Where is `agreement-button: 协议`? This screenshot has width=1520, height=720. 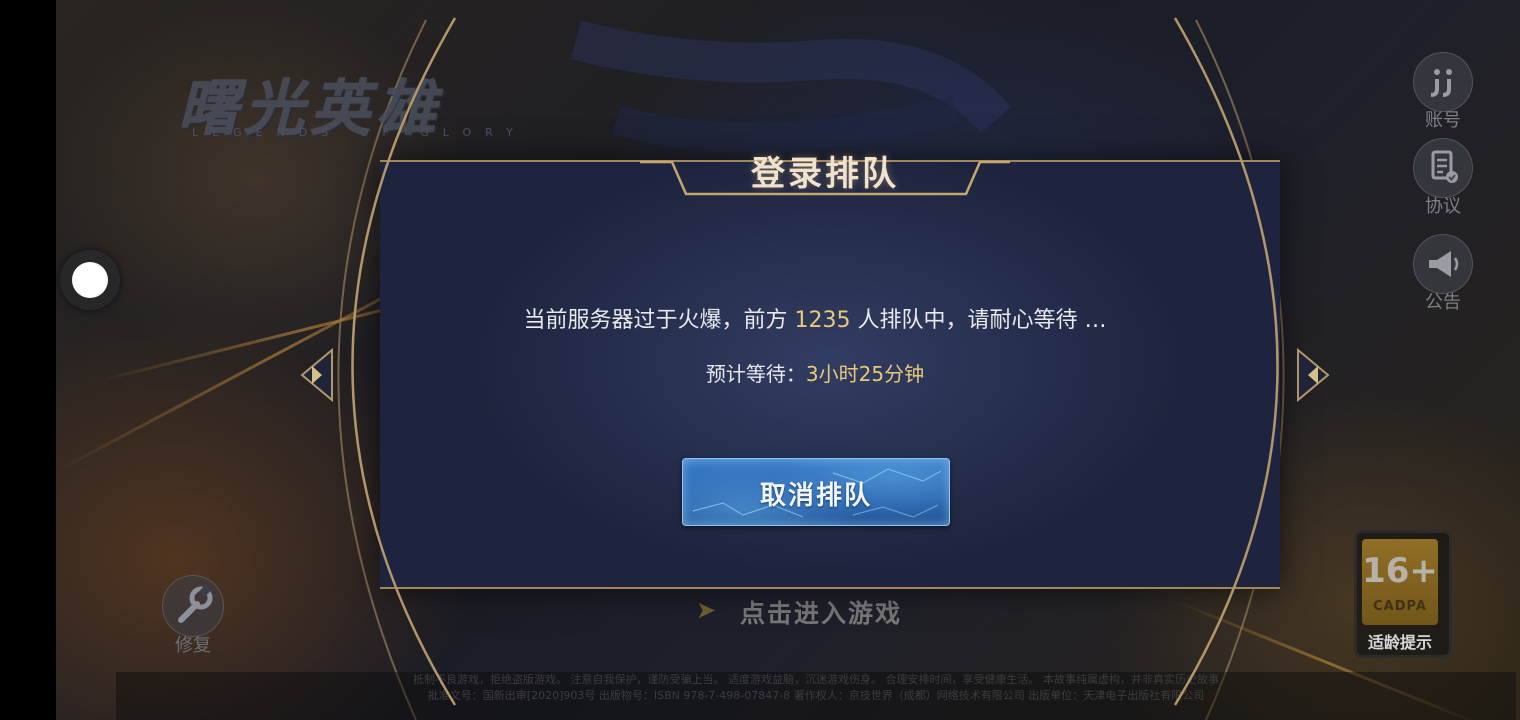 agreement-button: 协议 is located at coordinates (1443, 178).